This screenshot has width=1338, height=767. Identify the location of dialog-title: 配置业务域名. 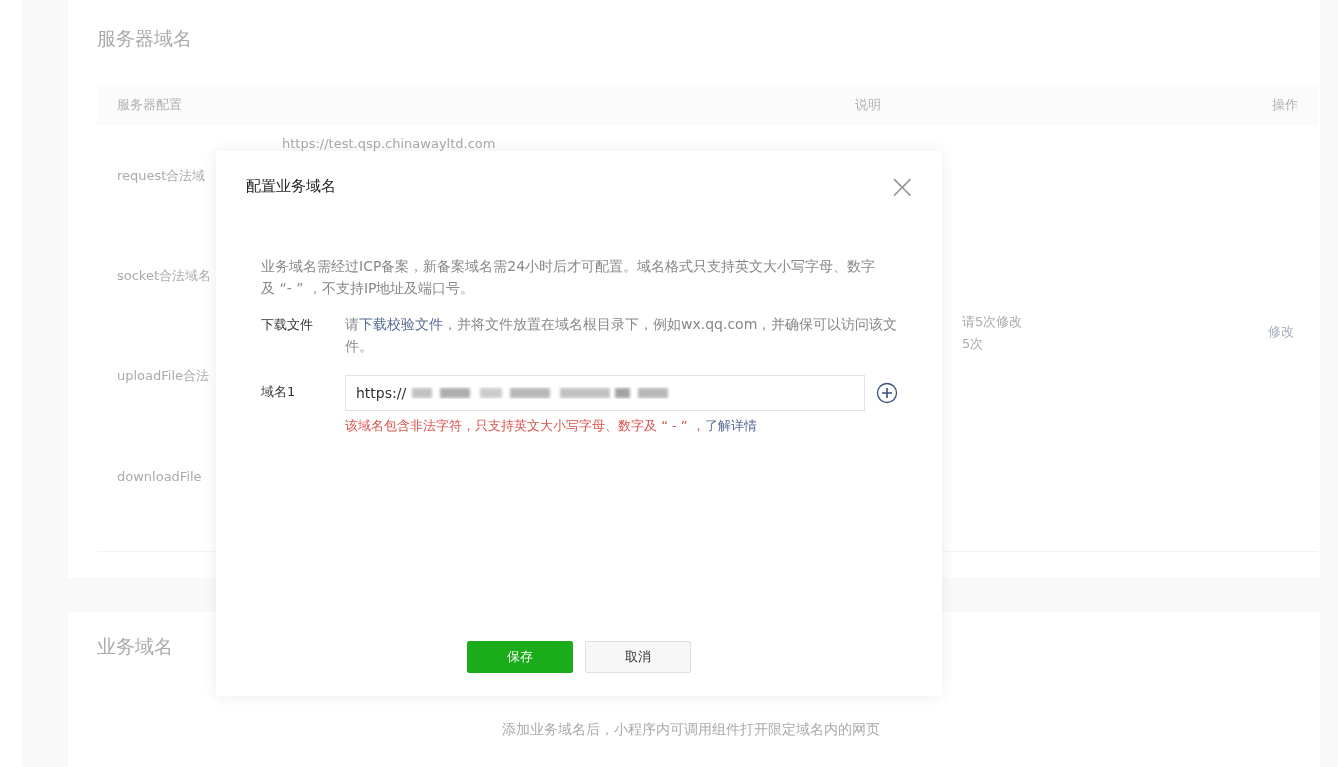
(291, 186).